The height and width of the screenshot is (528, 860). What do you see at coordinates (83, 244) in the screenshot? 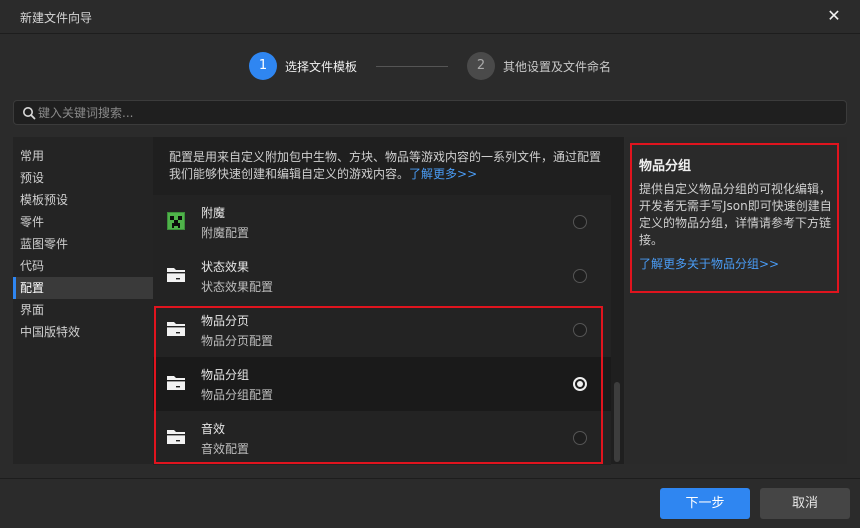
I see `sidebar-item-blueprint-parts: 蓝图零件` at bounding box center [83, 244].